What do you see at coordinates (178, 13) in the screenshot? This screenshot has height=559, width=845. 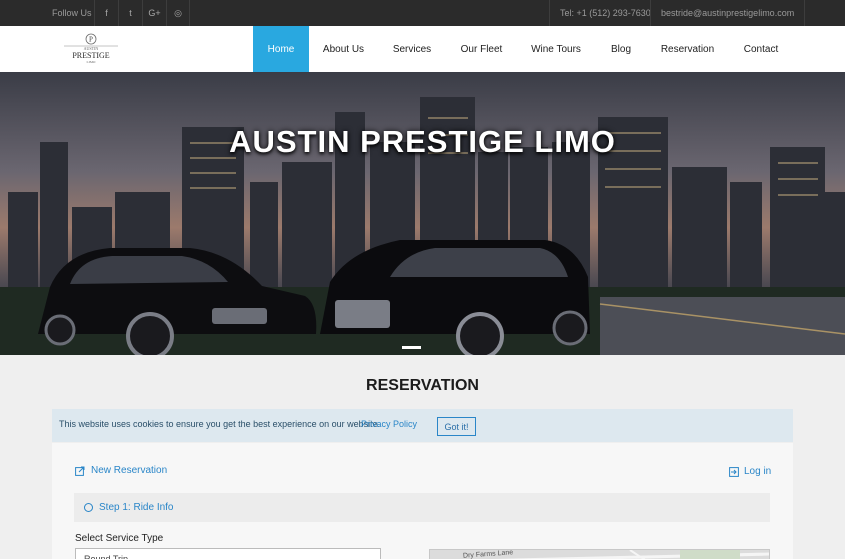 I see `instagram-icon: ◎` at bounding box center [178, 13].